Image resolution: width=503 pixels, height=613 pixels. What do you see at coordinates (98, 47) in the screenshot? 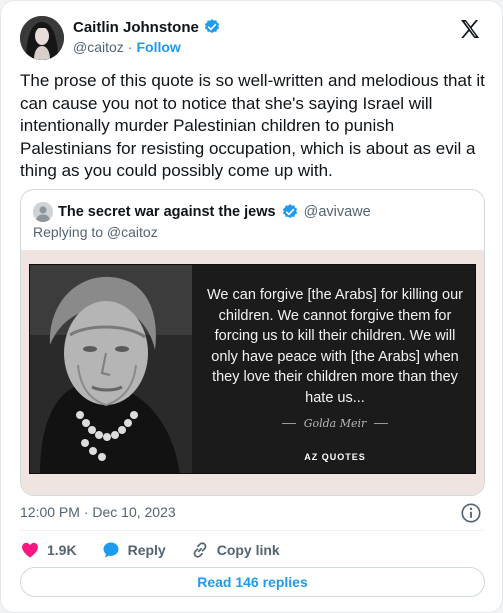
I see `author-handle: @caitoz` at bounding box center [98, 47].